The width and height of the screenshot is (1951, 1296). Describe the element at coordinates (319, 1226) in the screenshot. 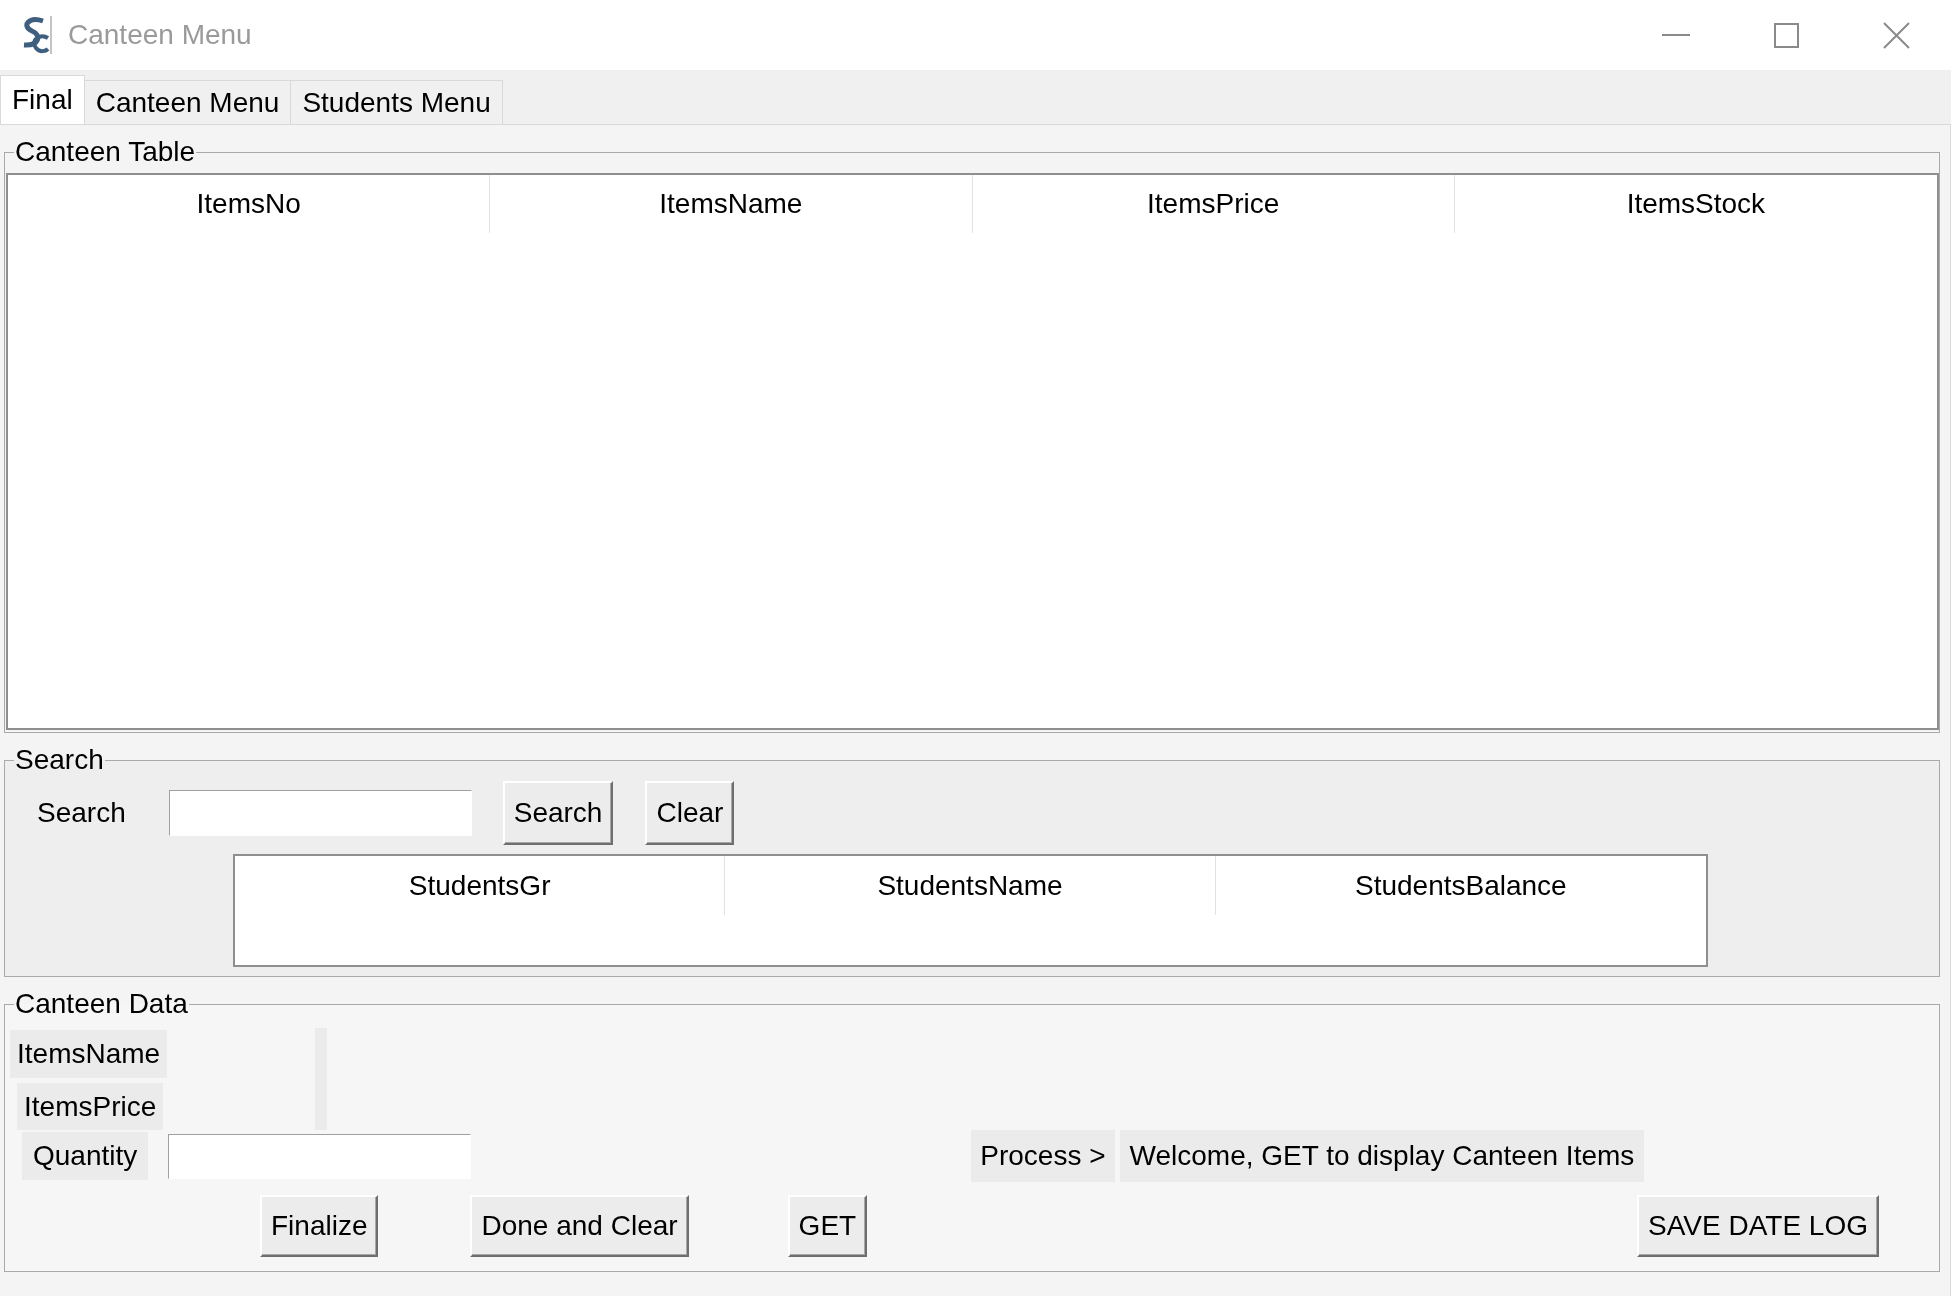

I see `finalize-button: Finalize` at that location.